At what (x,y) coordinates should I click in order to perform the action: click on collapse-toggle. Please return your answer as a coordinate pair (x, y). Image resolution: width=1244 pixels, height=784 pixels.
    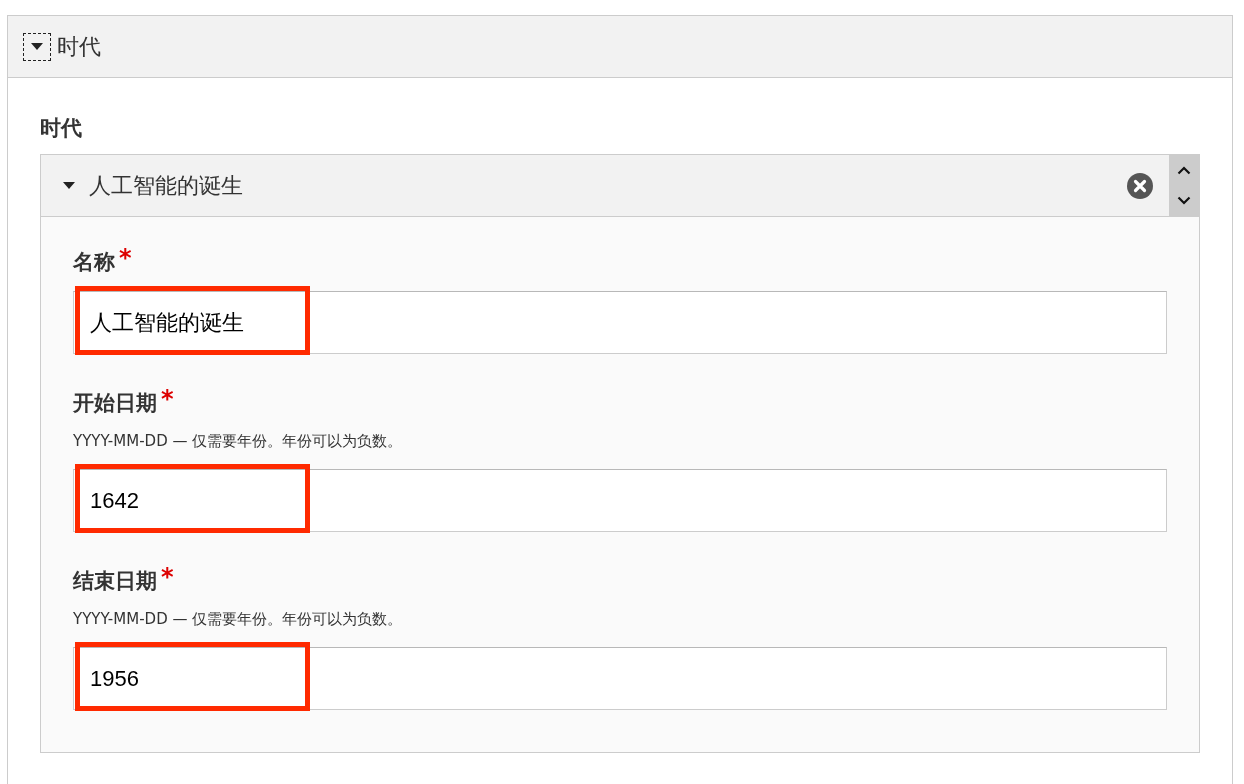
    Looking at the image, I should click on (37, 46).